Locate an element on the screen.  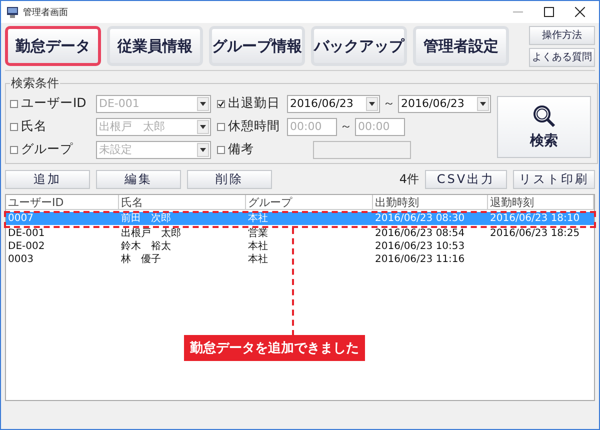
nav-tab: グループ情報 is located at coordinates (257, 46).